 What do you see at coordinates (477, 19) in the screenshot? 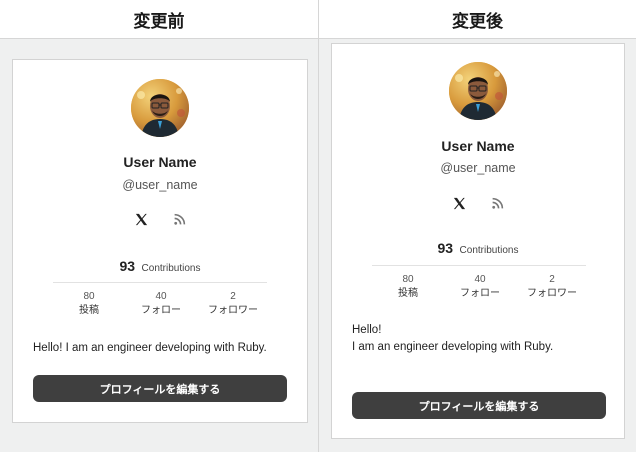
I see `after-heading: 変更後` at bounding box center [477, 19].